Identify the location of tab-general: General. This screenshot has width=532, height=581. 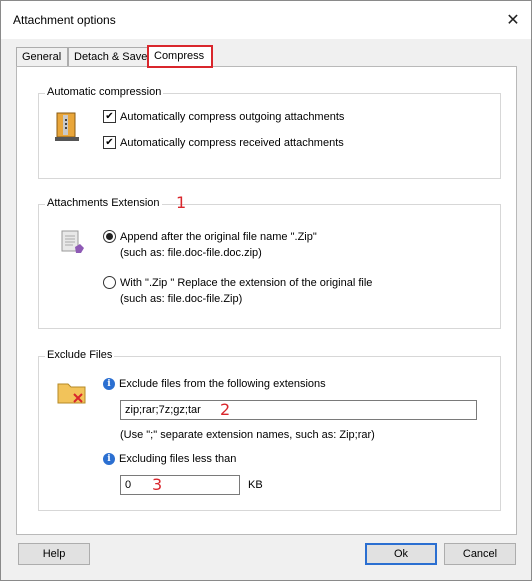
(42, 57).